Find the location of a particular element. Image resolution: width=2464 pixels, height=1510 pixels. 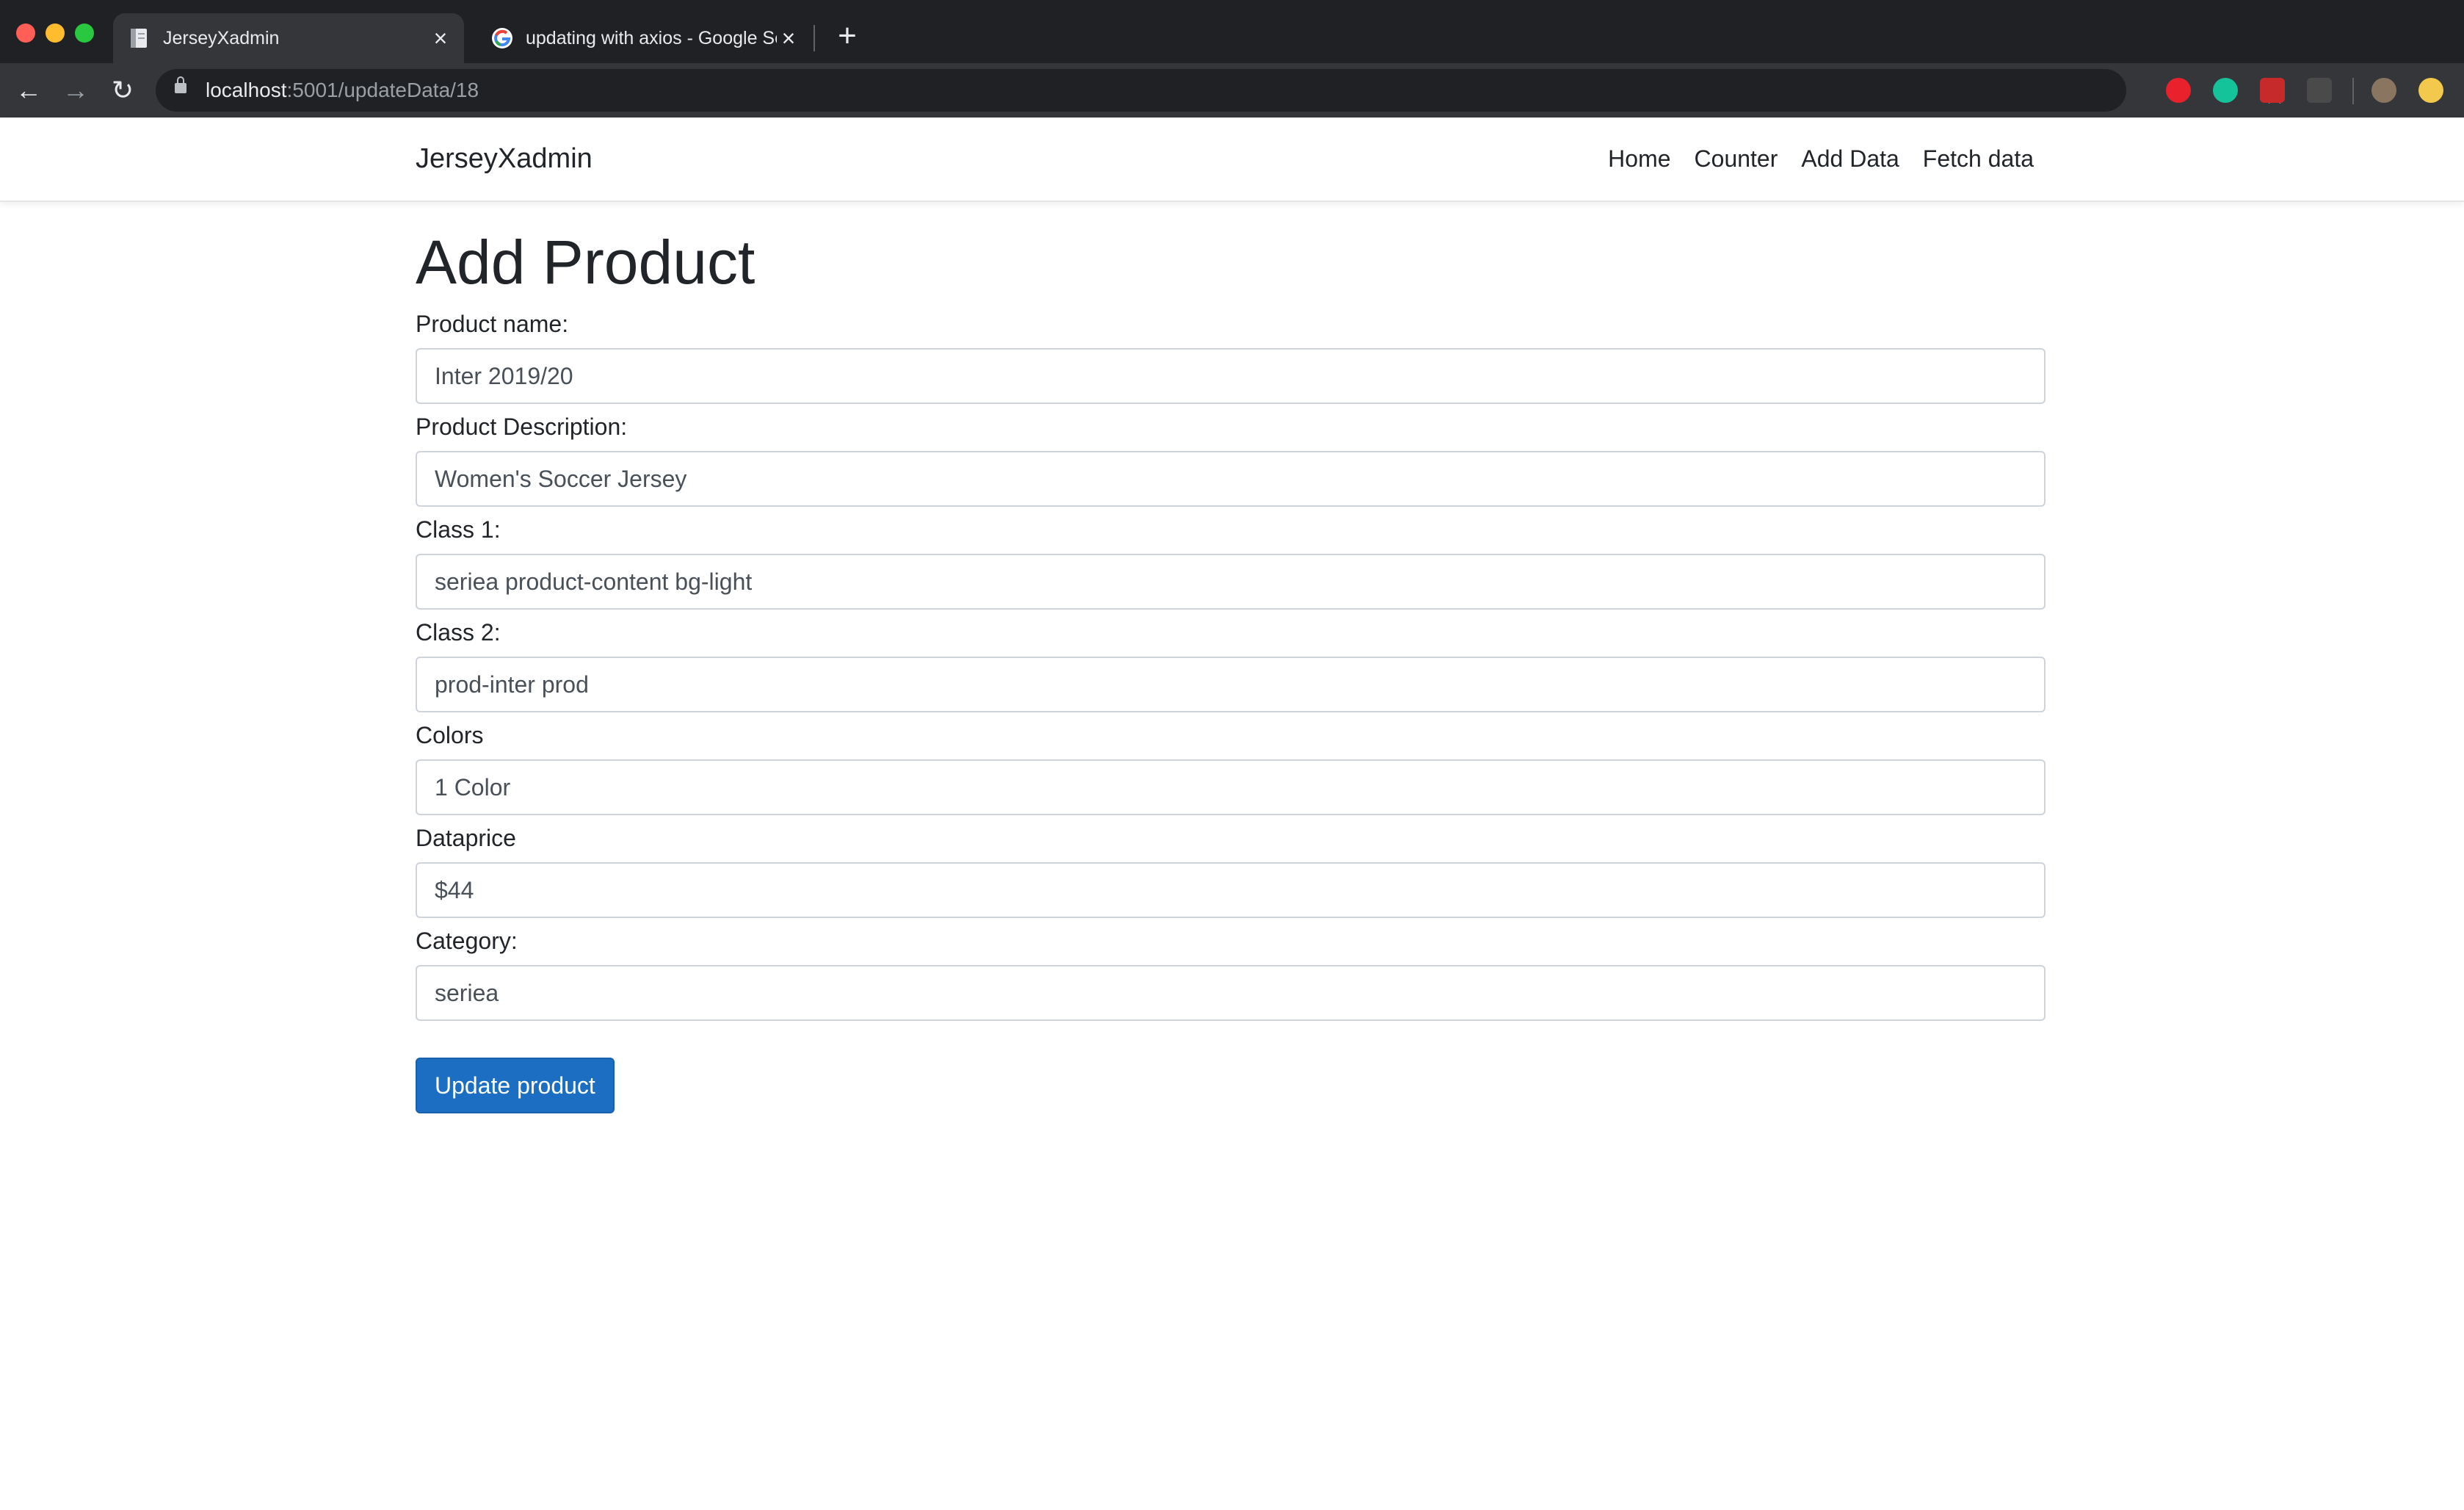

form-group-colors: Colors is located at coordinates (1231, 769).